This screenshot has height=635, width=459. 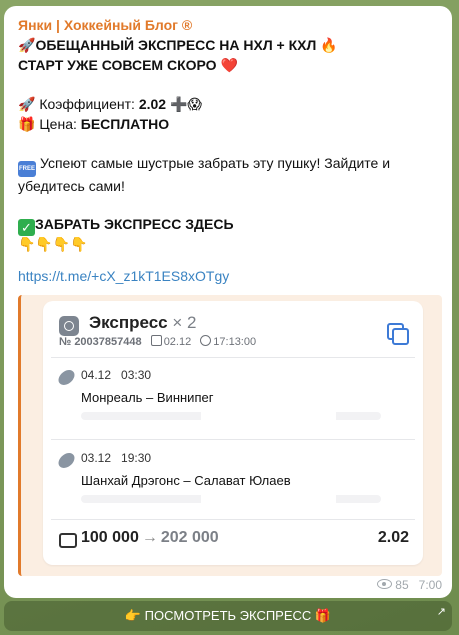 I want to click on invite-link: https://t.me/+cX_z1kT1ES8xOTgy, so click(x=230, y=276).